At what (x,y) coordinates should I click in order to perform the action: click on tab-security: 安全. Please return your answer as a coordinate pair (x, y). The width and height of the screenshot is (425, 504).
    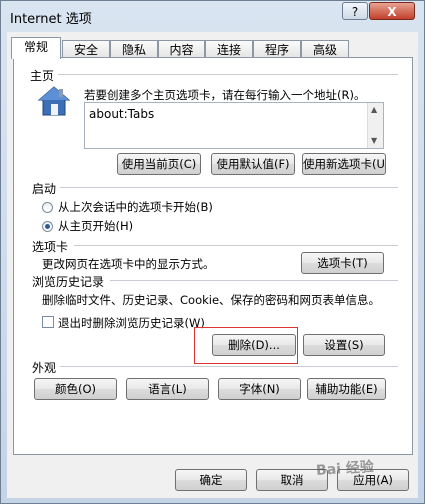
    Looking at the image, I should click on (86, 49).